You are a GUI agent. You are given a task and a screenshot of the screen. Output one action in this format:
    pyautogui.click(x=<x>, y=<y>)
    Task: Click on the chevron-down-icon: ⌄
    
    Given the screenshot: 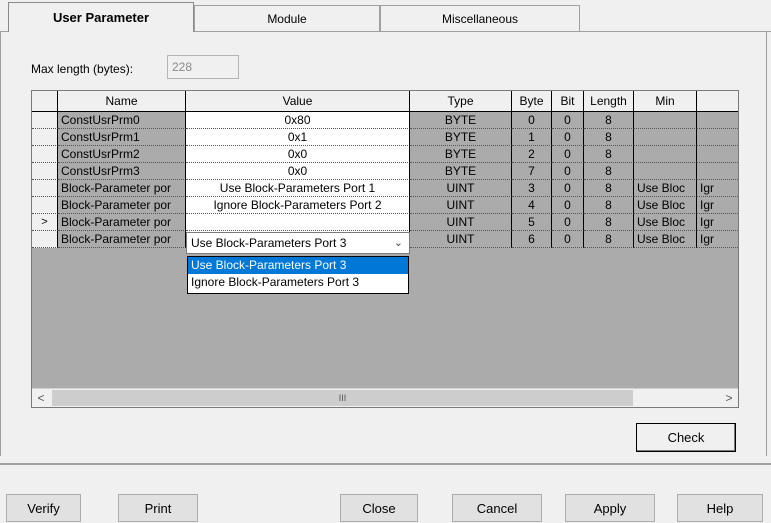 What is the action you would take?
    pyautogui.click(x=398, y=242)
    